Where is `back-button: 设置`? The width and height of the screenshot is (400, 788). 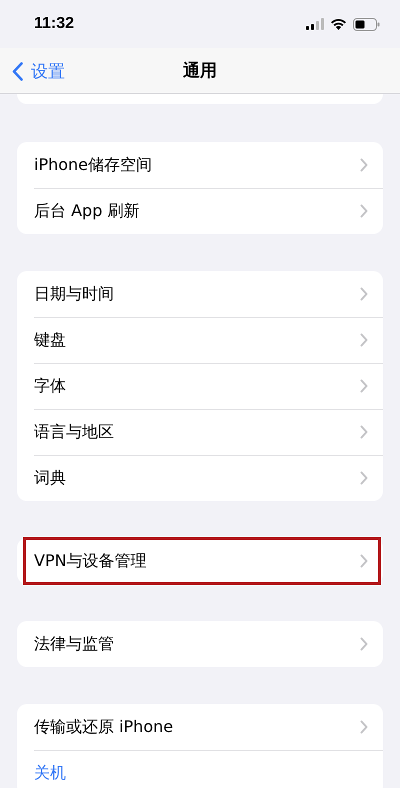 back-button: 设置 is located at coordinates (38, 71).